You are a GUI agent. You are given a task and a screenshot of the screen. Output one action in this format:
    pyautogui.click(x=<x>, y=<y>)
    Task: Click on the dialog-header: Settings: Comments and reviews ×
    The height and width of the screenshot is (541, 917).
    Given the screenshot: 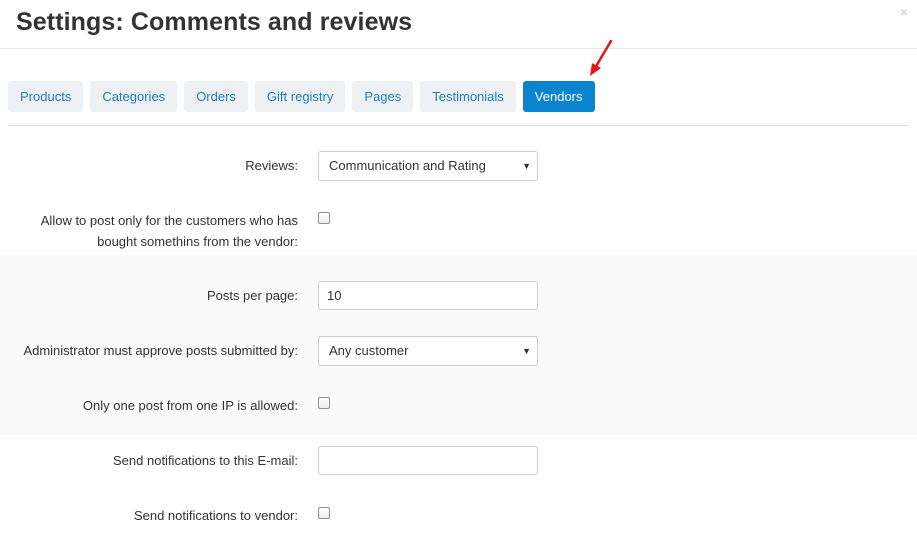 What is the action you would take?
    pyautogui.click(x=458, y=24)
    